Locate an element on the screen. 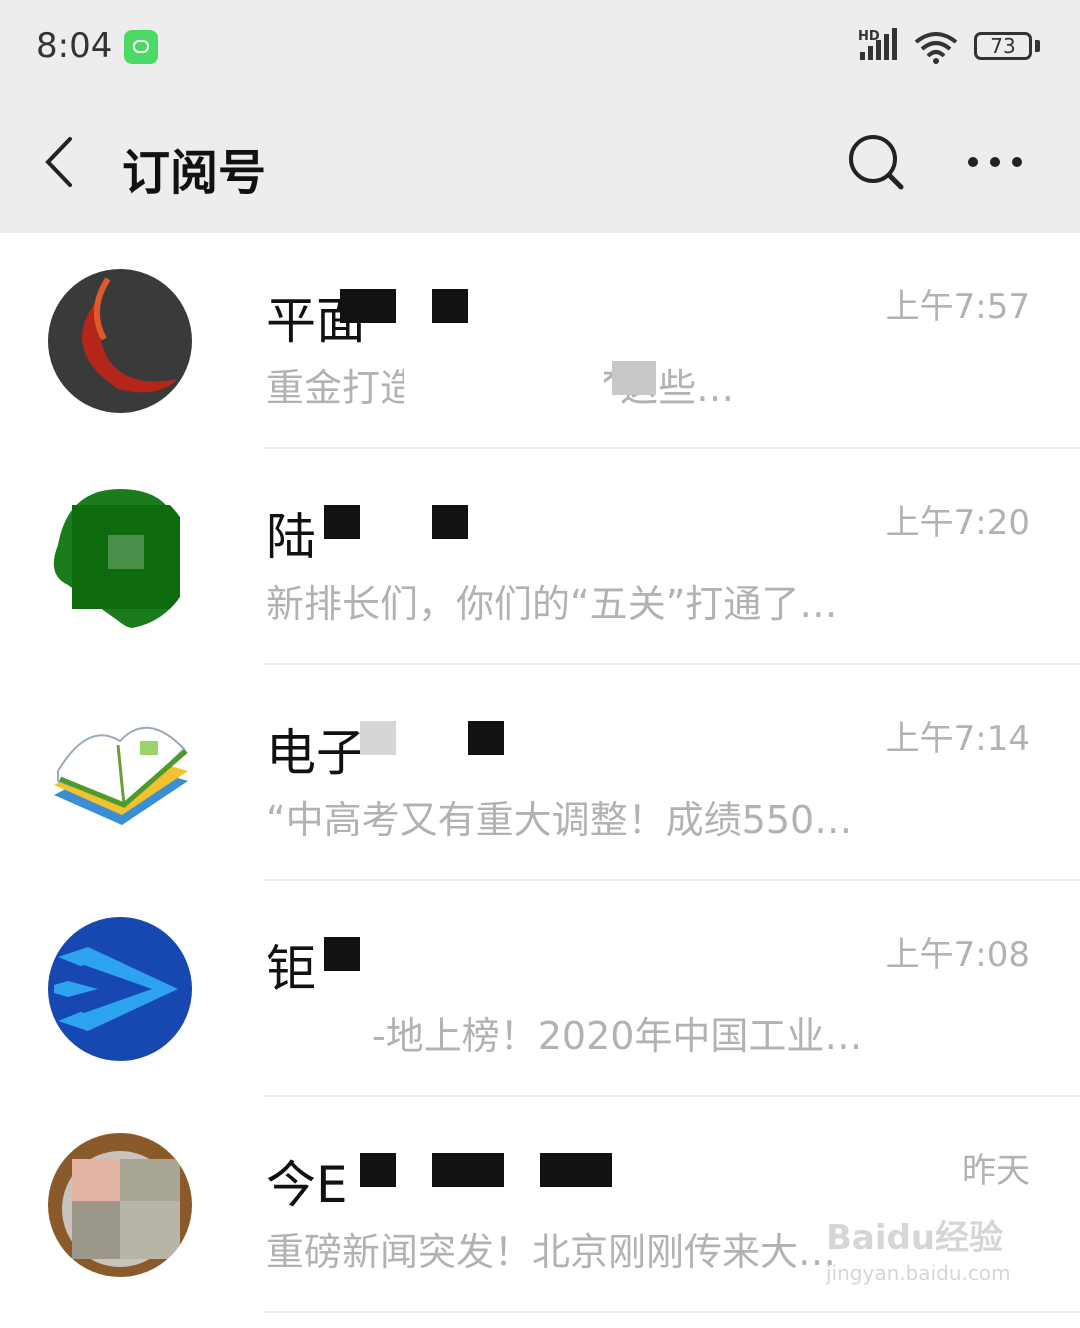 This screenshot has width=1080, height=1328. watermark-url: jingyan.baidu.com is located at coordinates (918, 1273).